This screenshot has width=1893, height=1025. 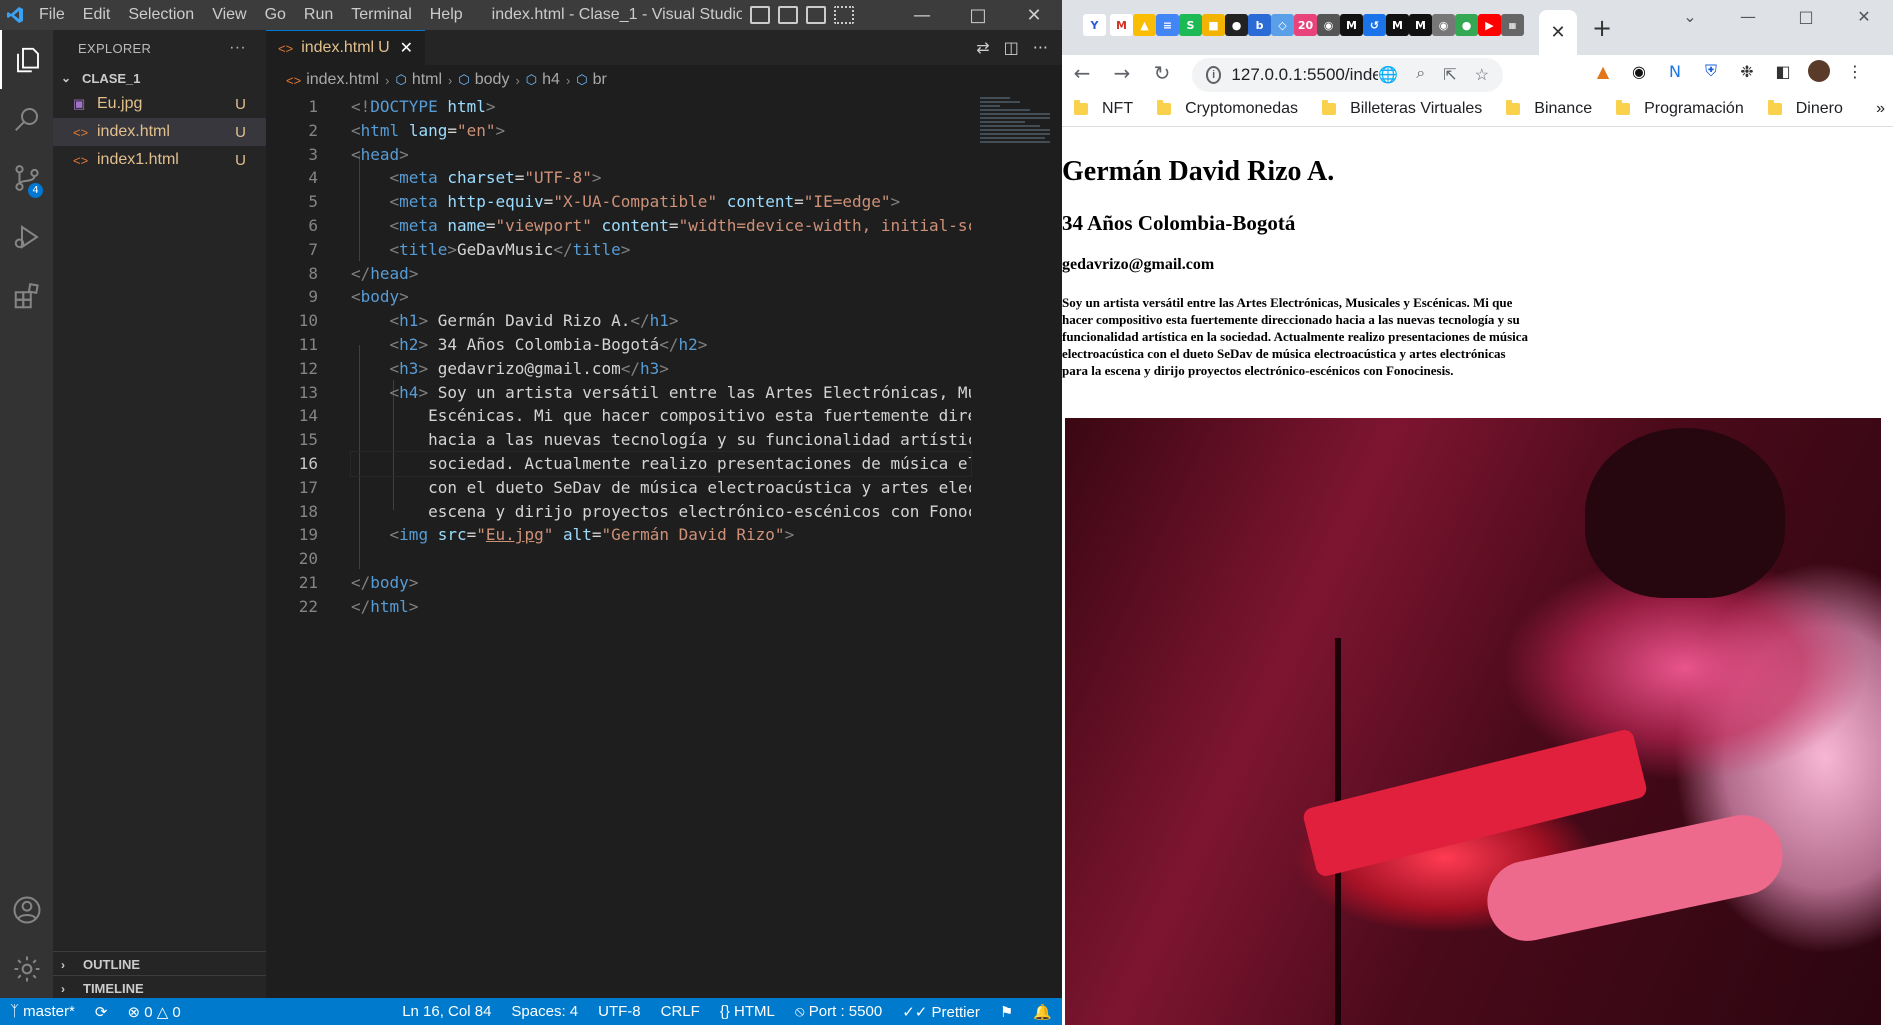 I want to click on extensions-icon, so click(x=26, y=295).